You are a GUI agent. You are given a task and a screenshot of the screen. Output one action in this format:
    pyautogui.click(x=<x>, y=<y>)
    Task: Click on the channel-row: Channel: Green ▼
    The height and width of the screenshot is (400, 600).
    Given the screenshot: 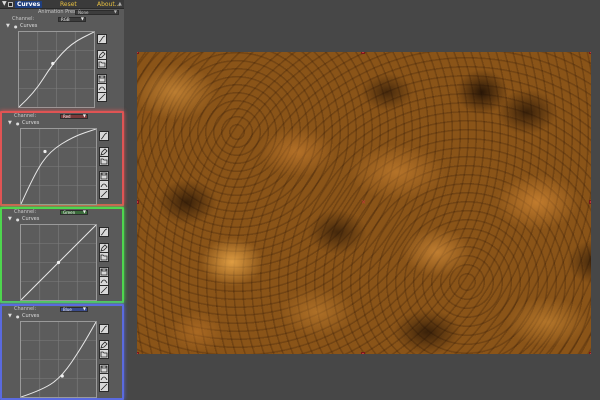 What is the action you would take?
    pyautogui.click(x=62, y=212)
    